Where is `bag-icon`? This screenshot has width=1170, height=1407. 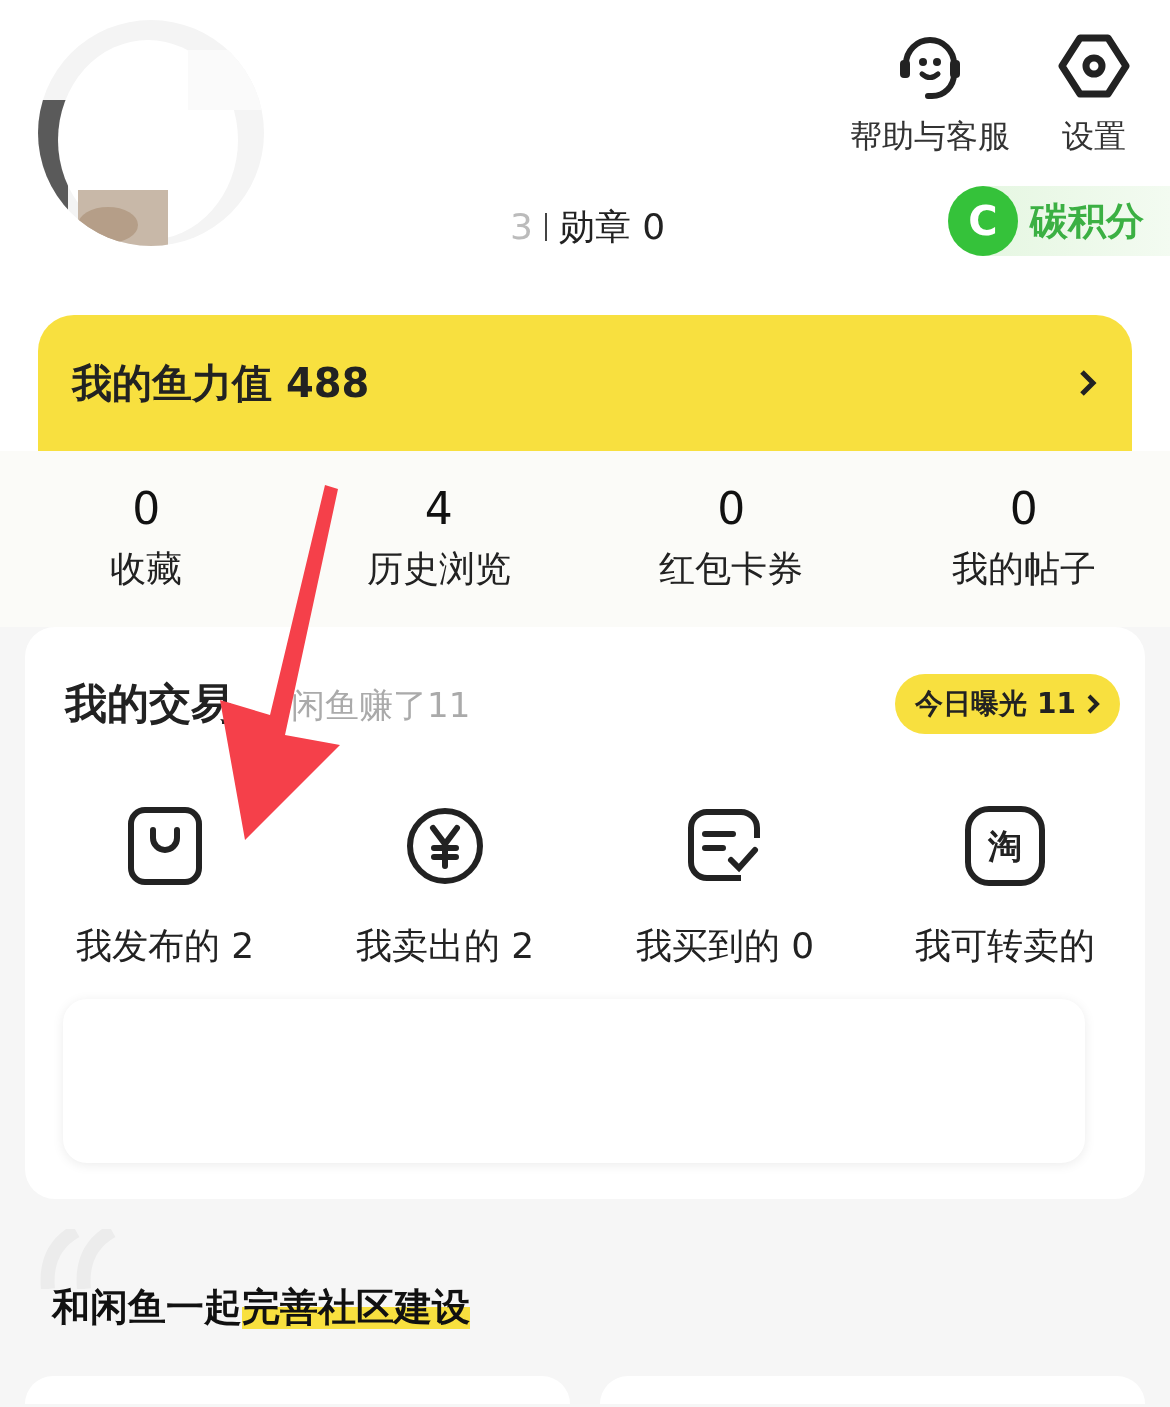
bag-icon is located at coordinates (165, 846).